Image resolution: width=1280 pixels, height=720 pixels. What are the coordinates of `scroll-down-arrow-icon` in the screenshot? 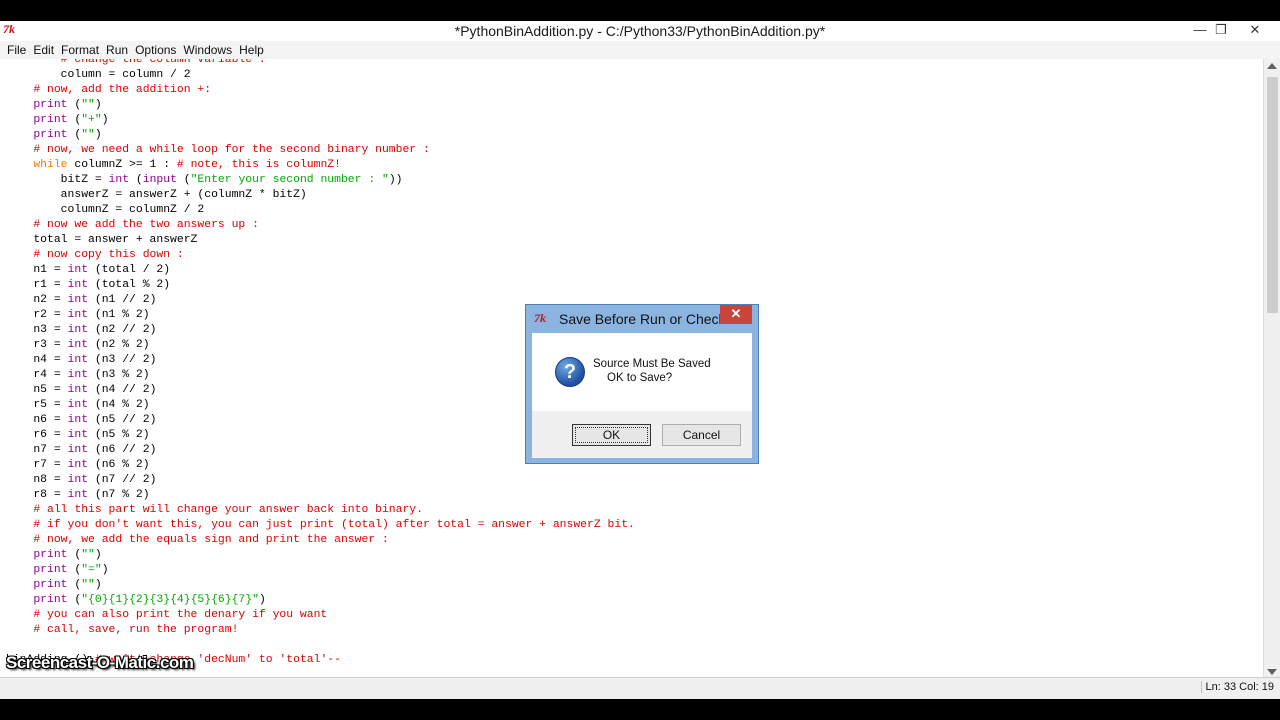 It's located at (1272, 672).